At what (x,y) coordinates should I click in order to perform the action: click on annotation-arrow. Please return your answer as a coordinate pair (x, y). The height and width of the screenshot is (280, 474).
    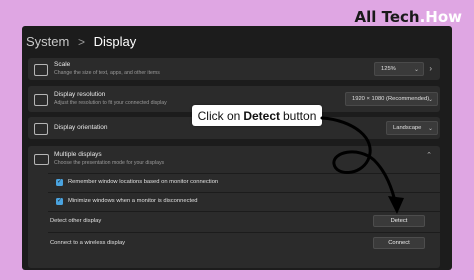
    Looking at the image, I should click on (362, 165).